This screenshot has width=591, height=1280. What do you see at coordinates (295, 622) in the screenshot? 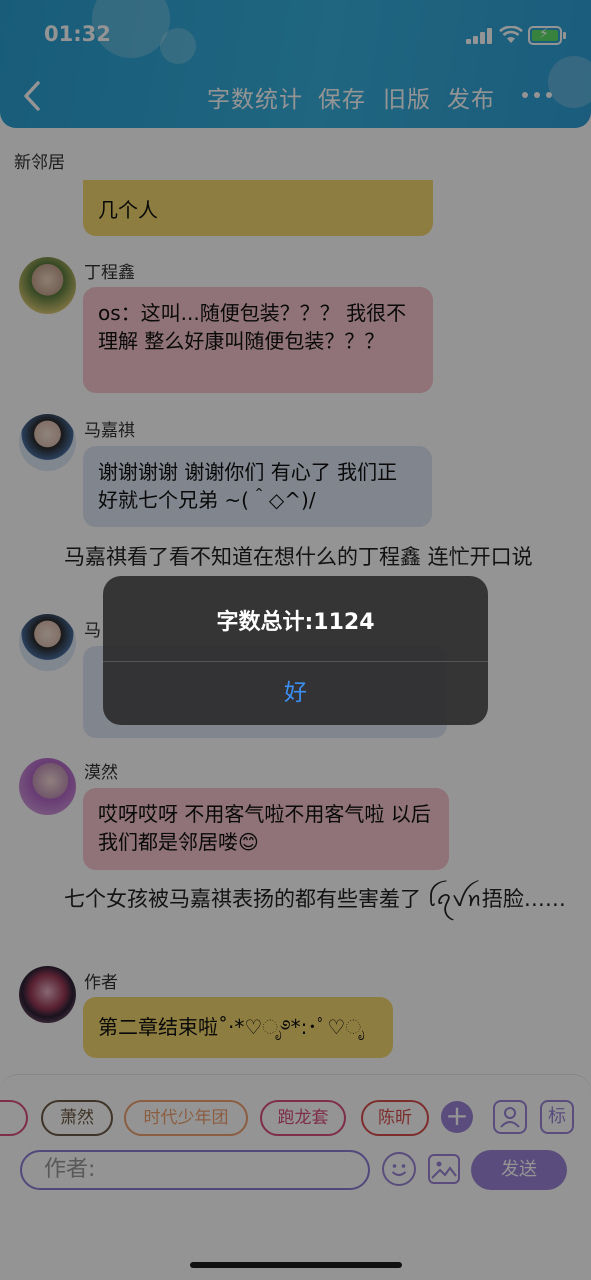
I see `dialog-title: 字数总计:1124` at bounding box center [295, 622].